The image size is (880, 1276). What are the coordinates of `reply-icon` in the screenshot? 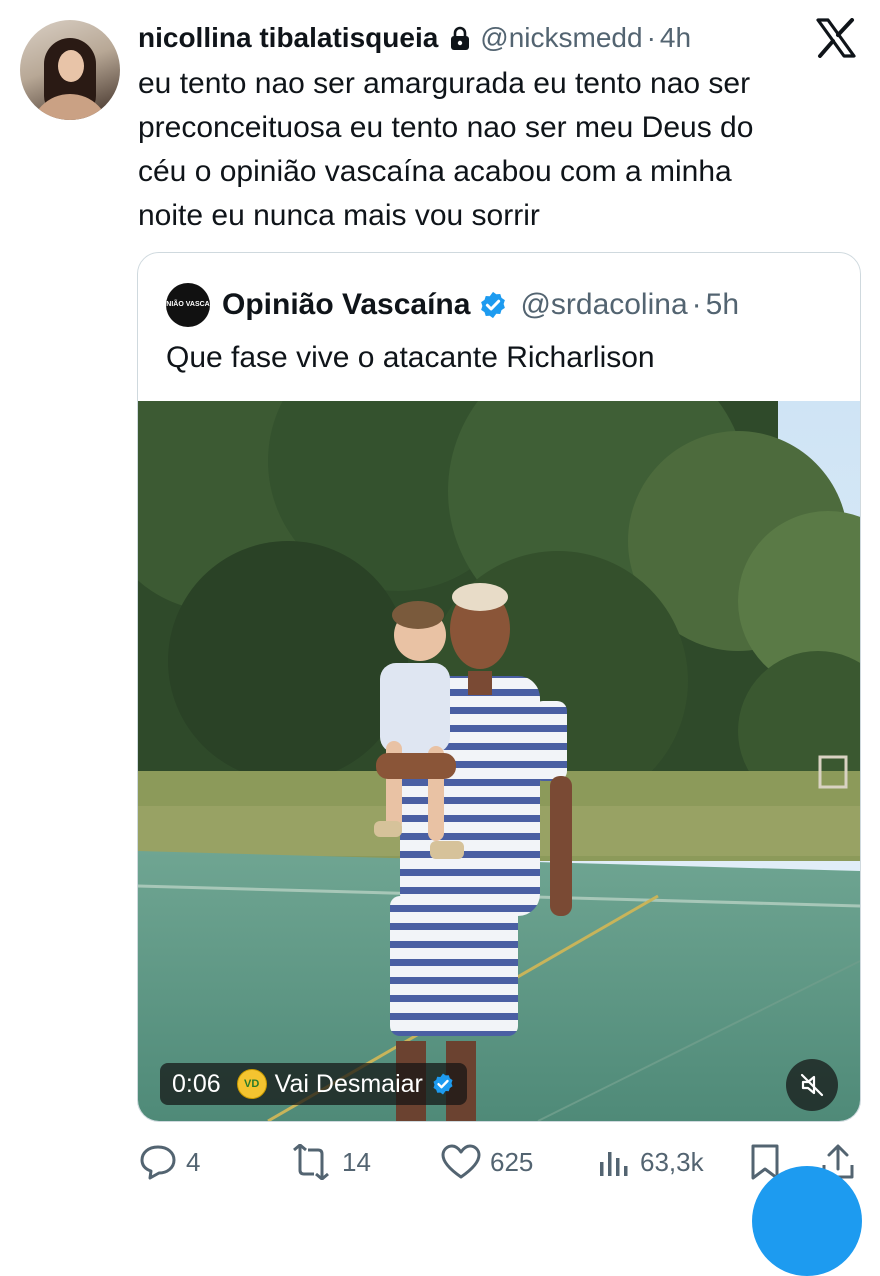 It's located at (158, 1162).